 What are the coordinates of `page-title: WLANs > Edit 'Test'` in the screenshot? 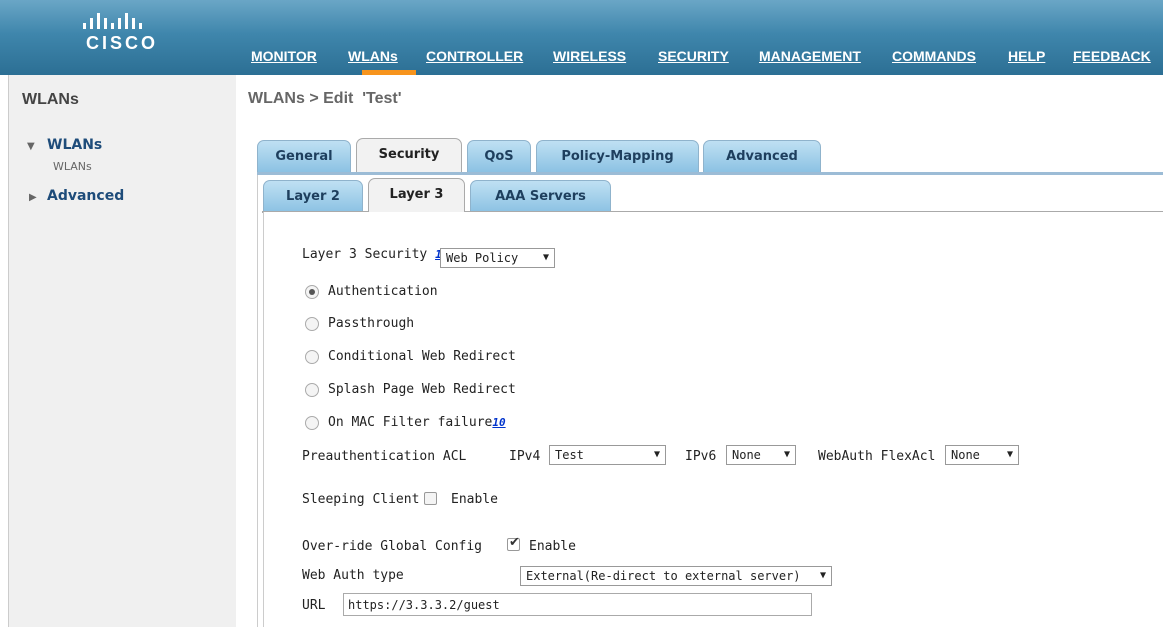 It's located at (325, 98).